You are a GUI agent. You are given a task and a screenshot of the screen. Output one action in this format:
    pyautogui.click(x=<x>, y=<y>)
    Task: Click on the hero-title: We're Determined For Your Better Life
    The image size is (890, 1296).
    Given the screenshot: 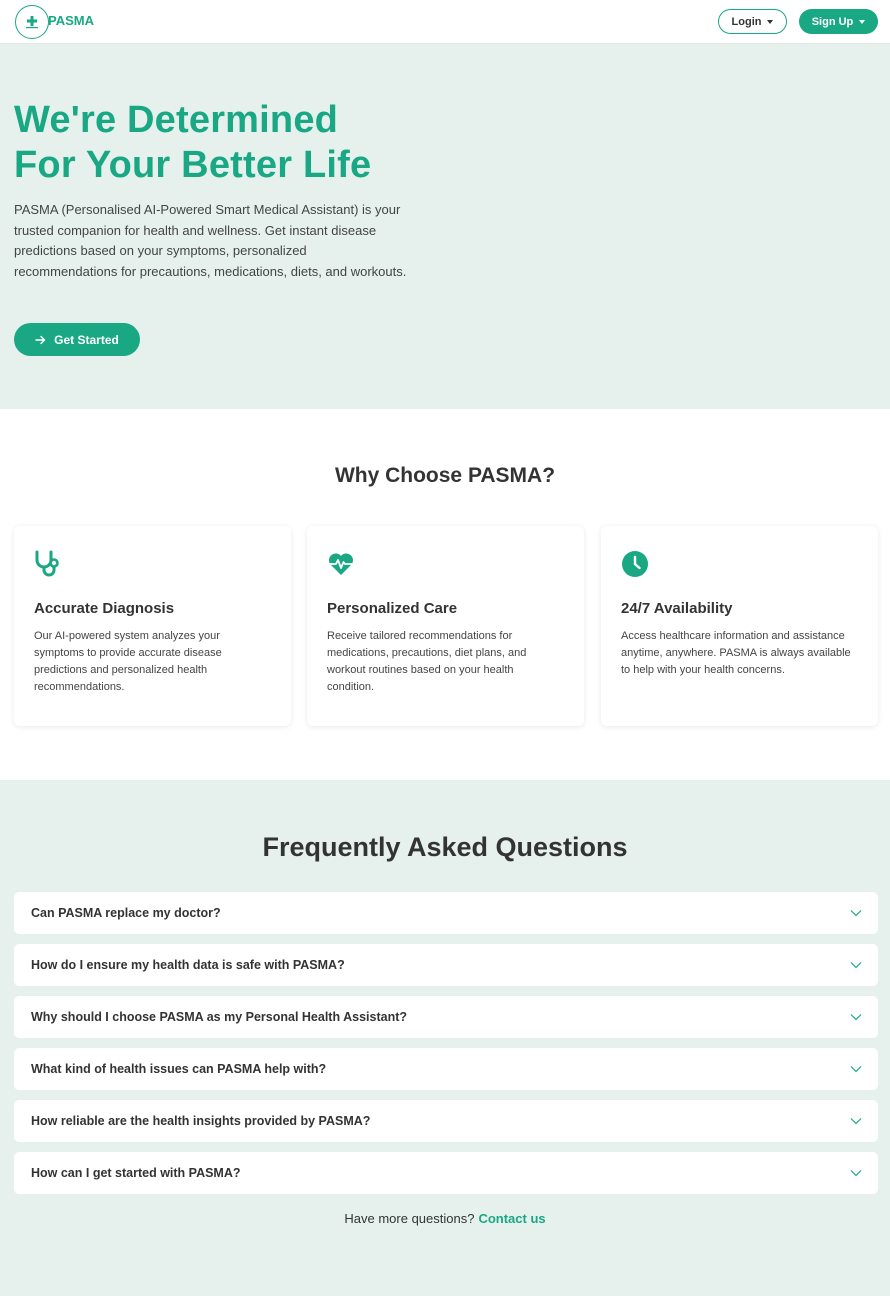 What is the action you would take?
    pyautogui.click(x=224, y=143)
    